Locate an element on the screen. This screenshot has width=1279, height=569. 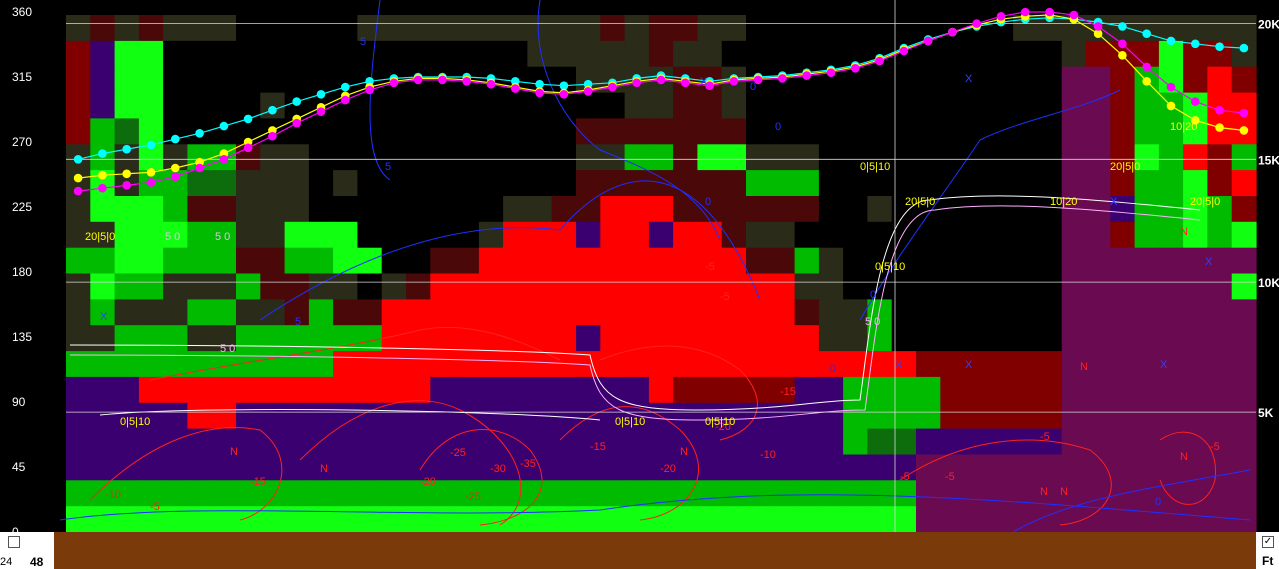
contour-label: -20 is located at coordinates (668, 469).